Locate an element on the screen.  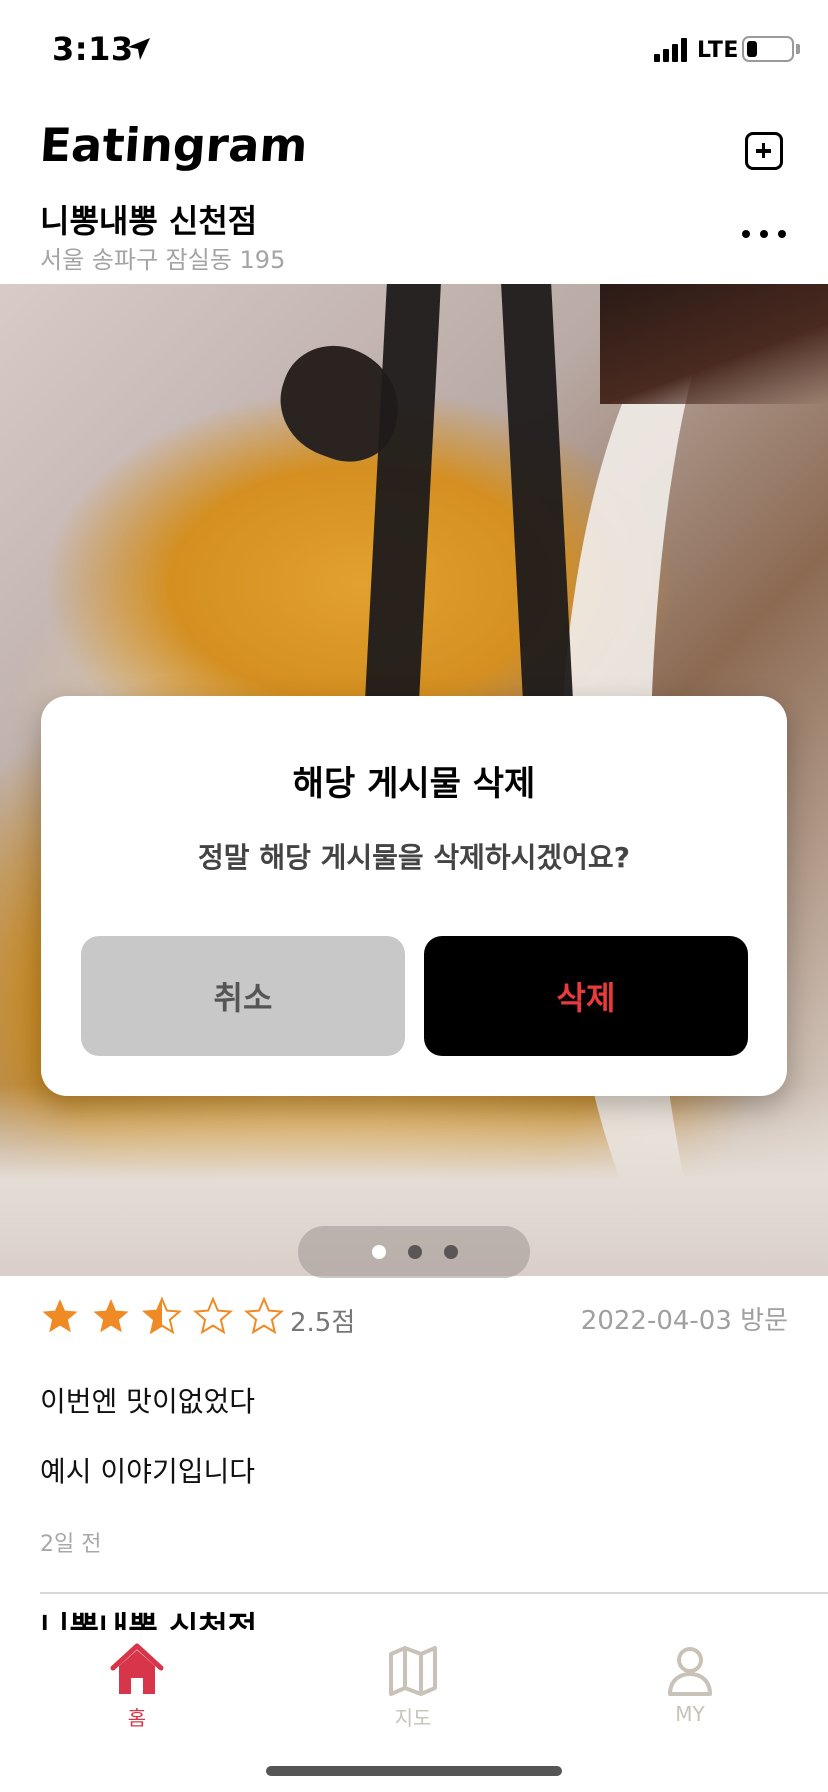
place-address: 서울 송파구 잠실동 195 is located at coordinates (163, 260).